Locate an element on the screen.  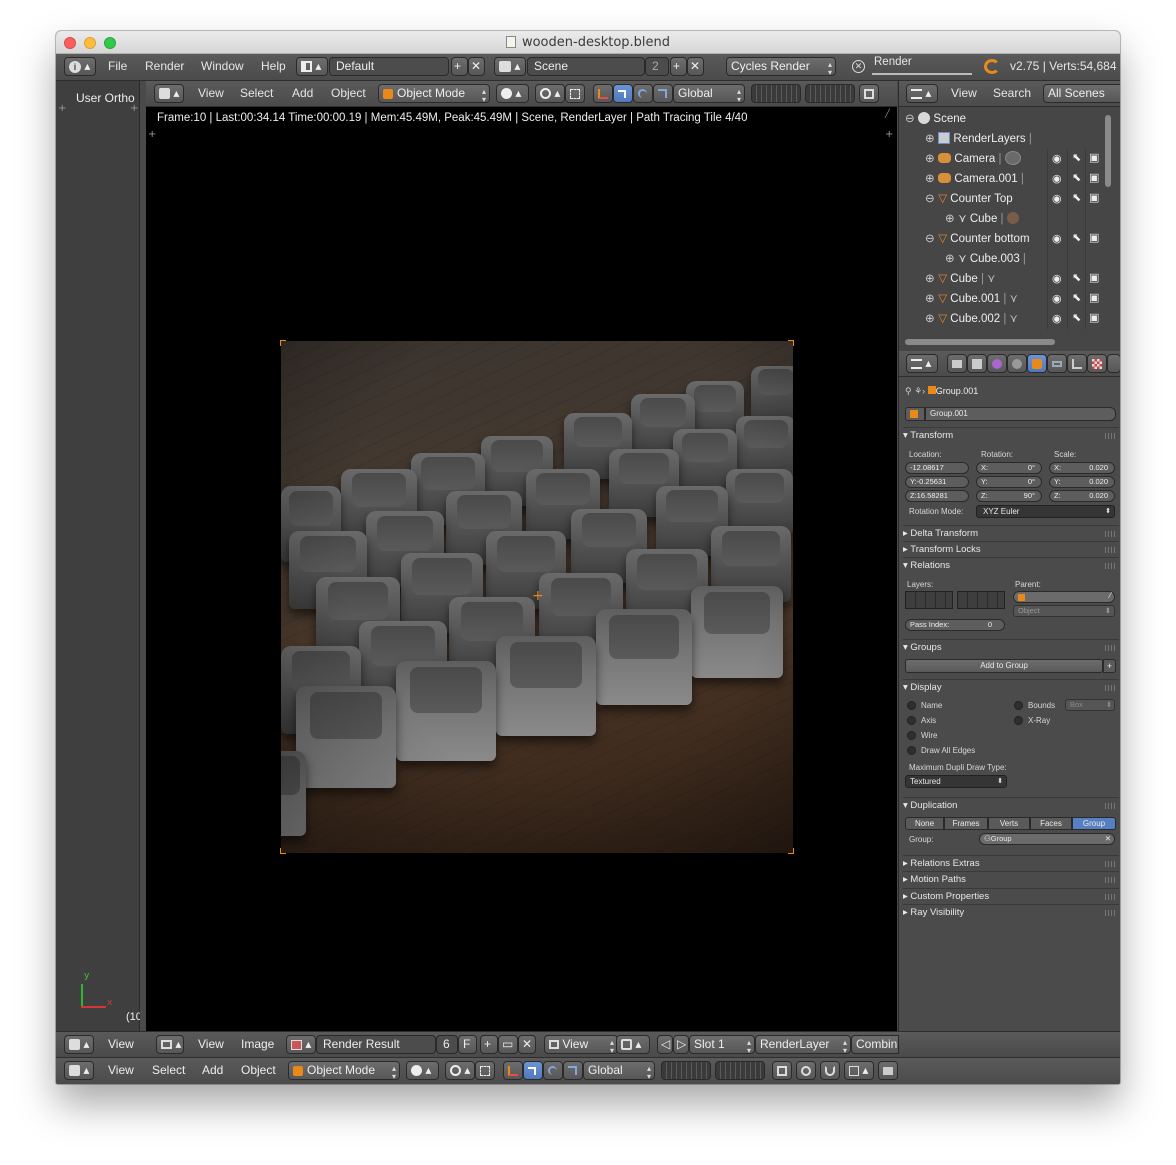
xray-checkbox is located at coordinates (1018, 720).